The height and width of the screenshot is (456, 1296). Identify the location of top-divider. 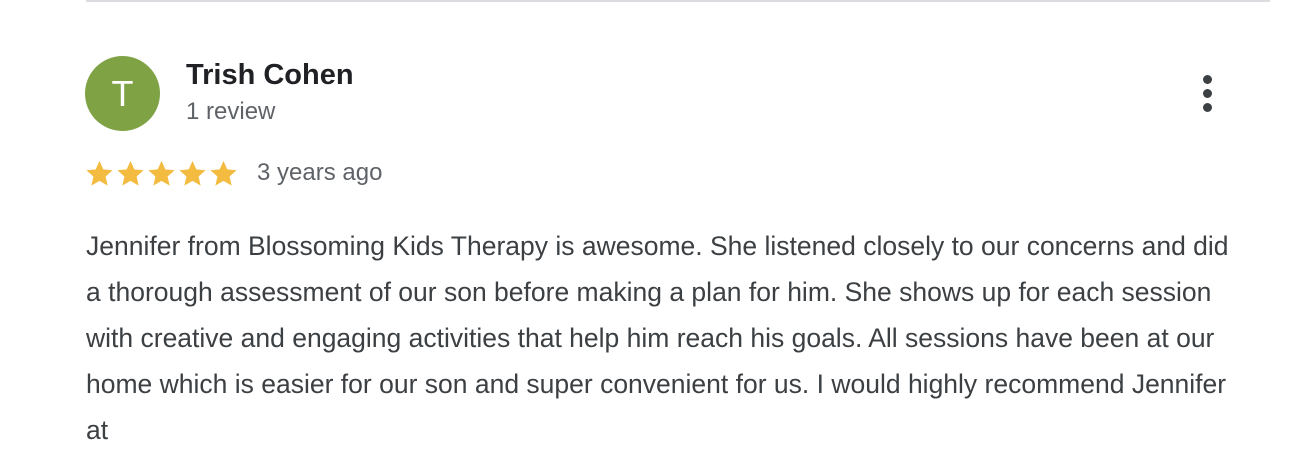
(678, 1).